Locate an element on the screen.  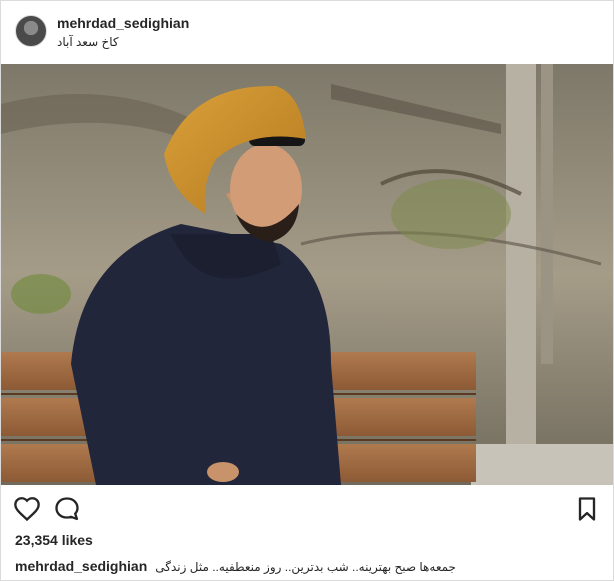
avatar is located at coordinates (31, 31).